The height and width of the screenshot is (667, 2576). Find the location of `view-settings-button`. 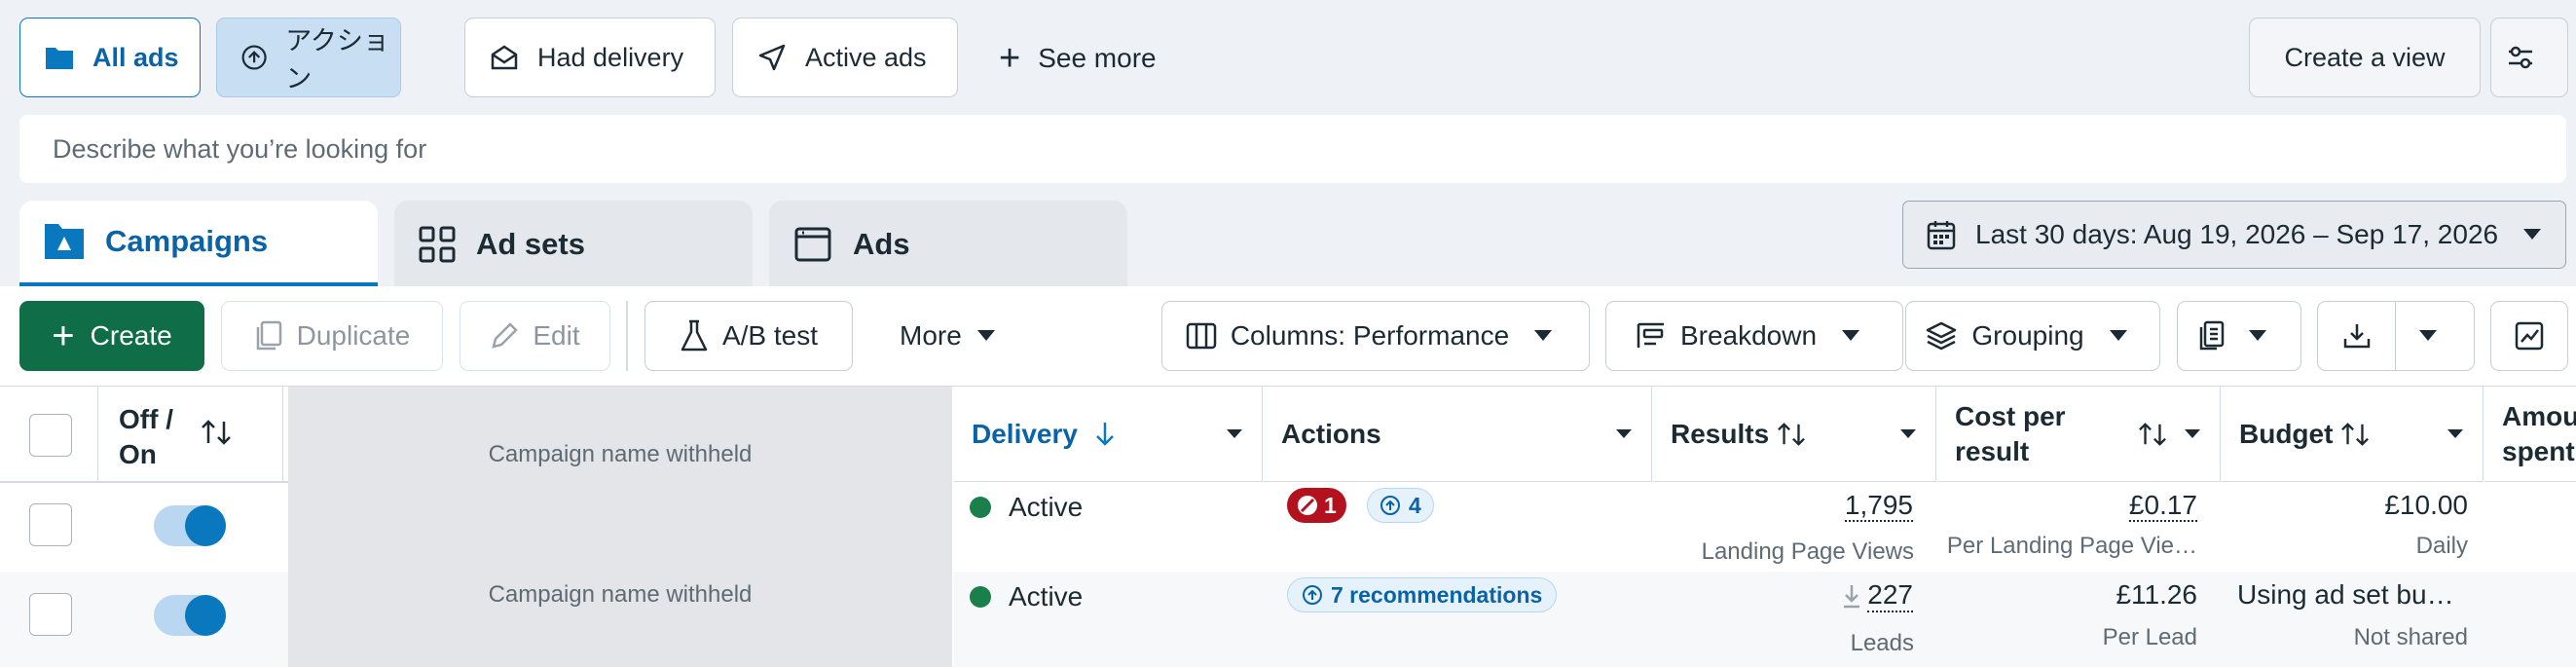

view-settings-button is located at coordinates (2529, 57).